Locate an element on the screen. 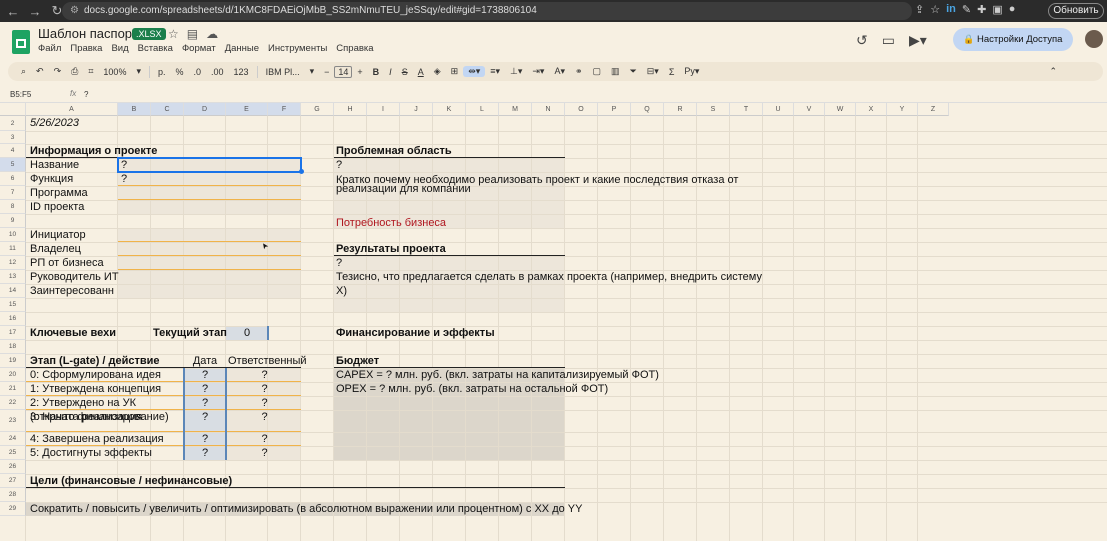  insert-comment-icon: ▢ is located at coordinates (597, 71).